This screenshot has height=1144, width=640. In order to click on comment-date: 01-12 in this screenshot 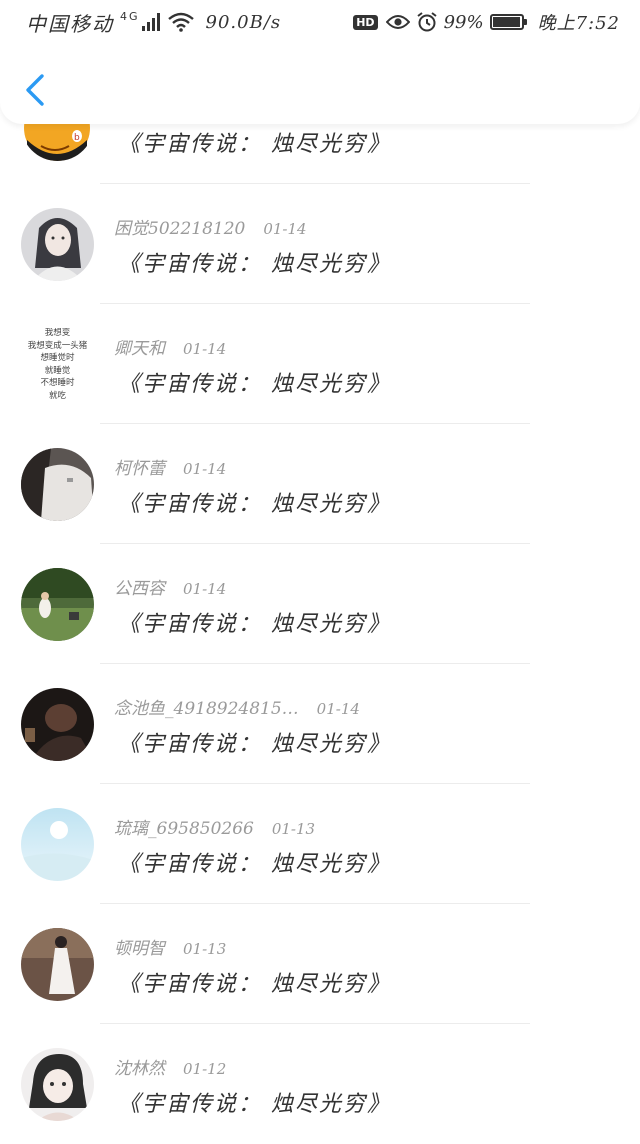, I will do `click(205, 1069)`.